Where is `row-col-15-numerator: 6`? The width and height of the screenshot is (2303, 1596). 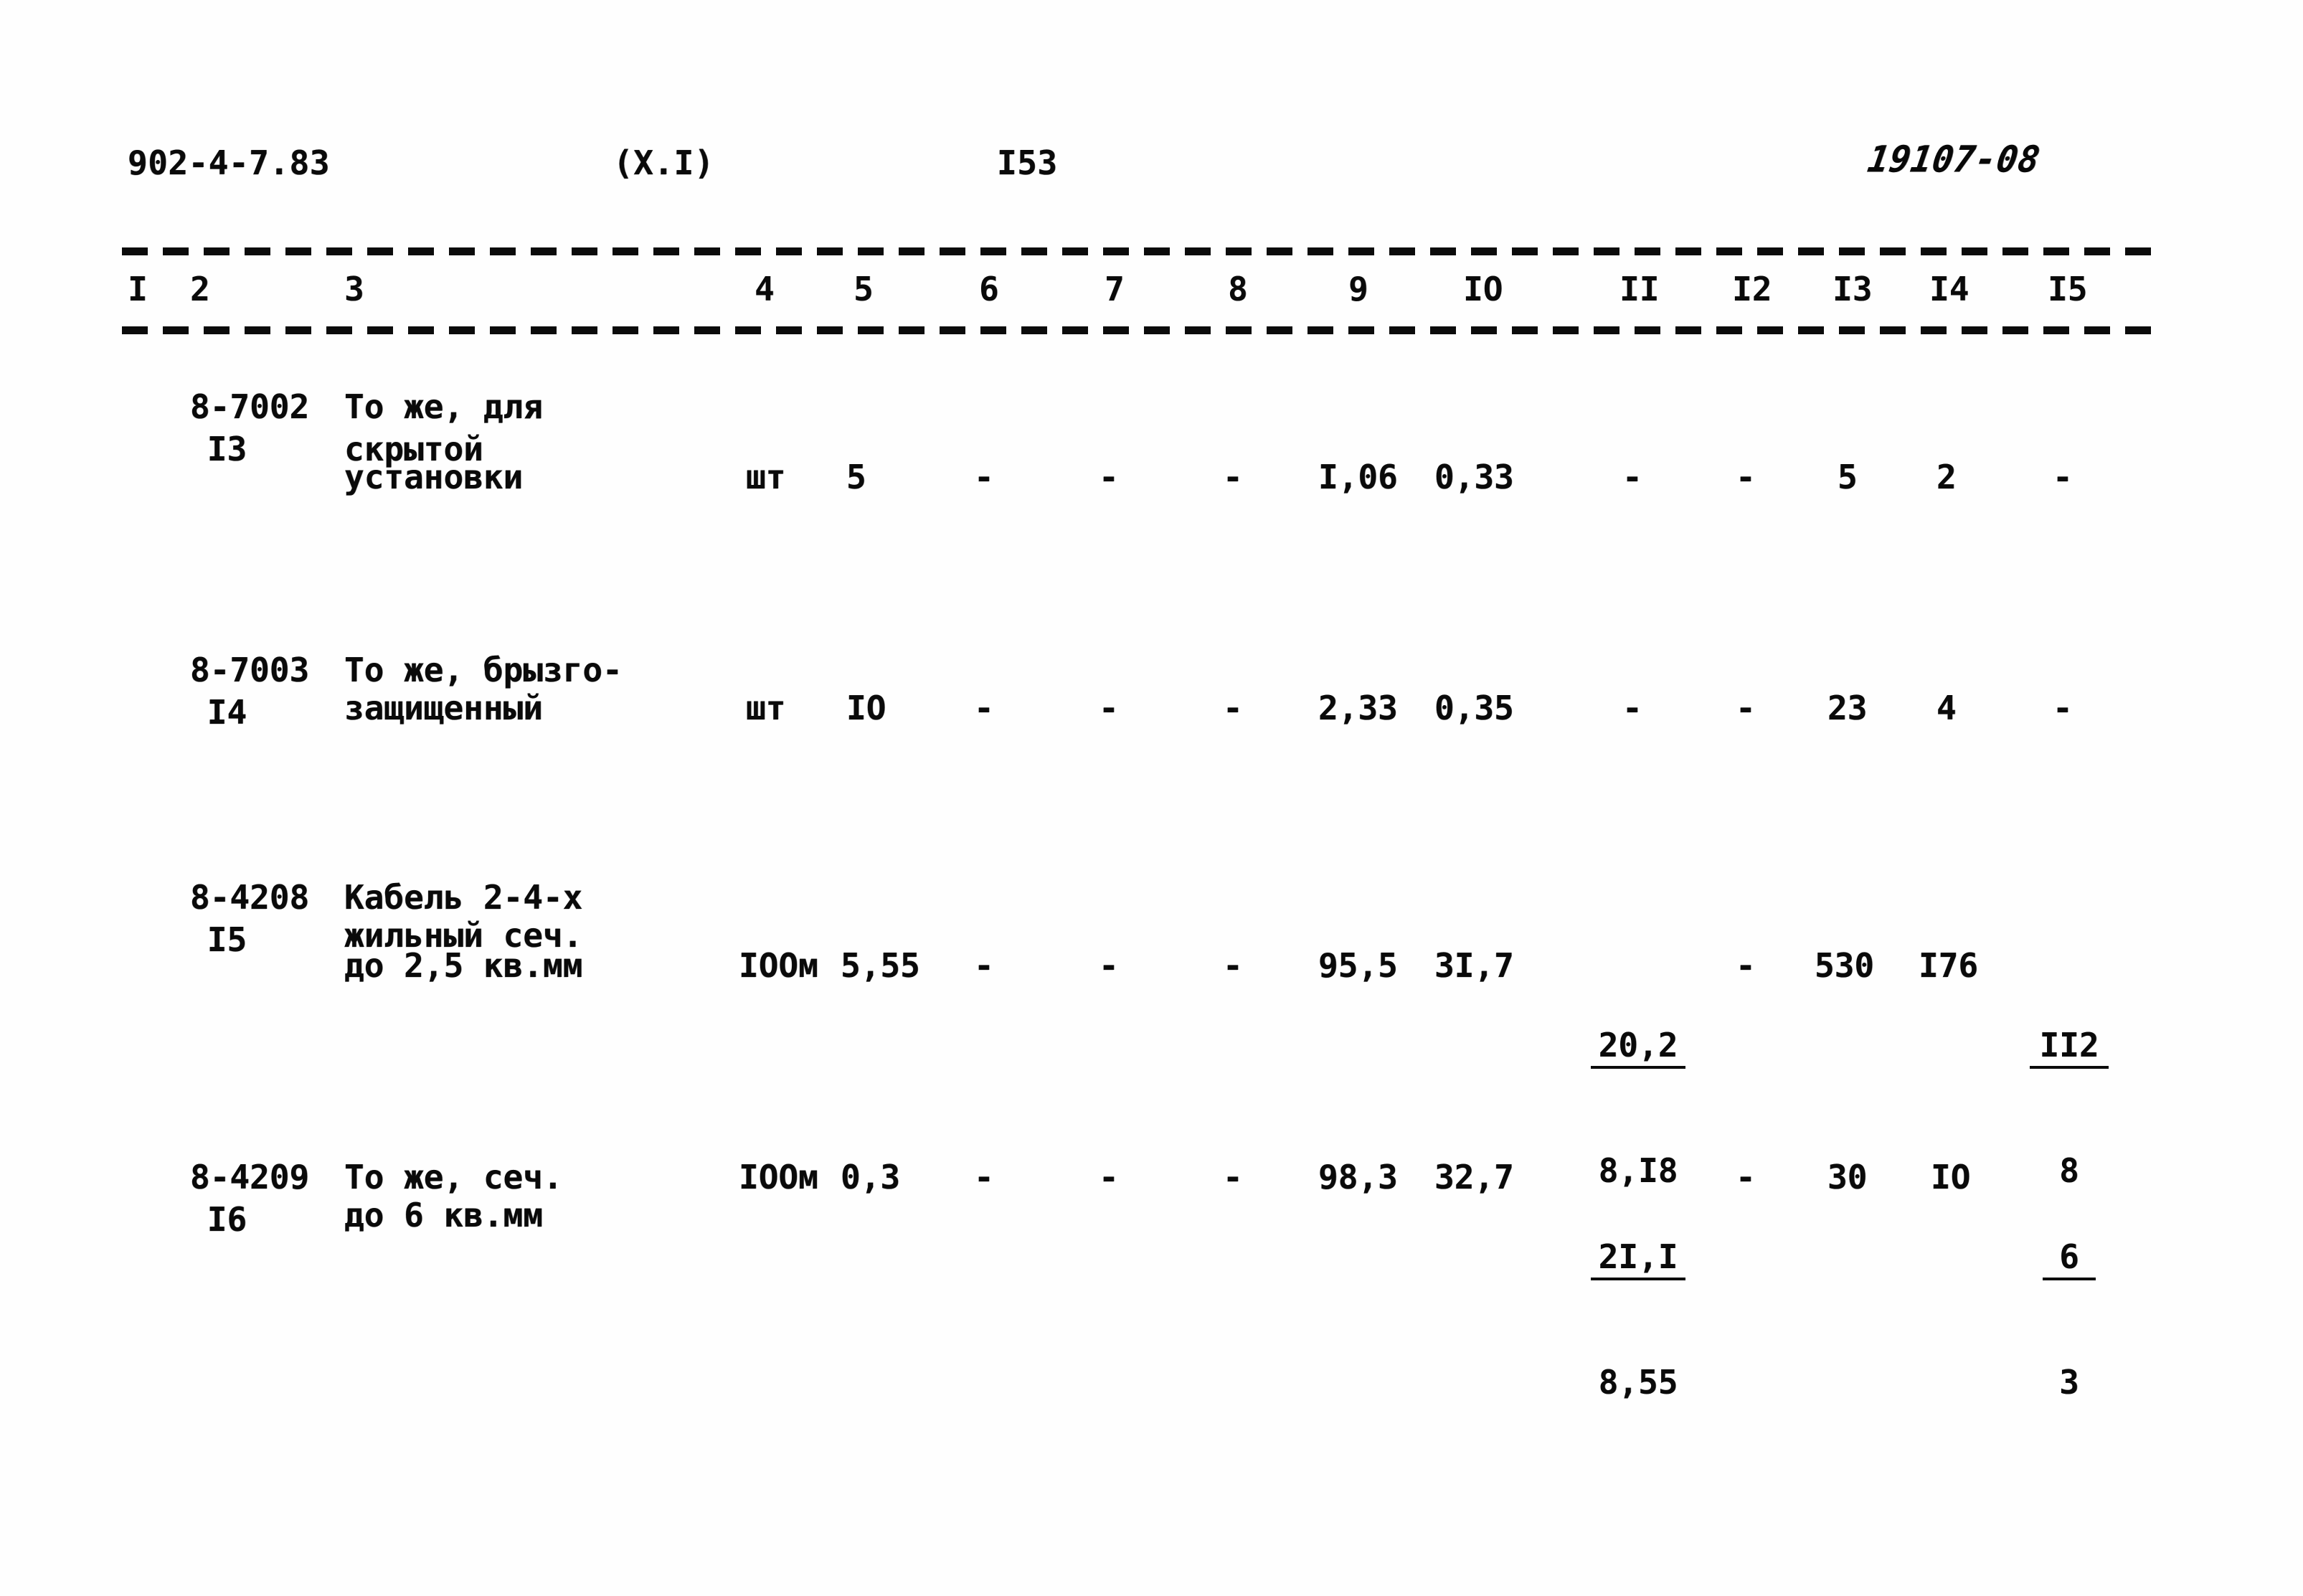
row-col-15-numerator: 6 is located at coordinates (2069, 1258).